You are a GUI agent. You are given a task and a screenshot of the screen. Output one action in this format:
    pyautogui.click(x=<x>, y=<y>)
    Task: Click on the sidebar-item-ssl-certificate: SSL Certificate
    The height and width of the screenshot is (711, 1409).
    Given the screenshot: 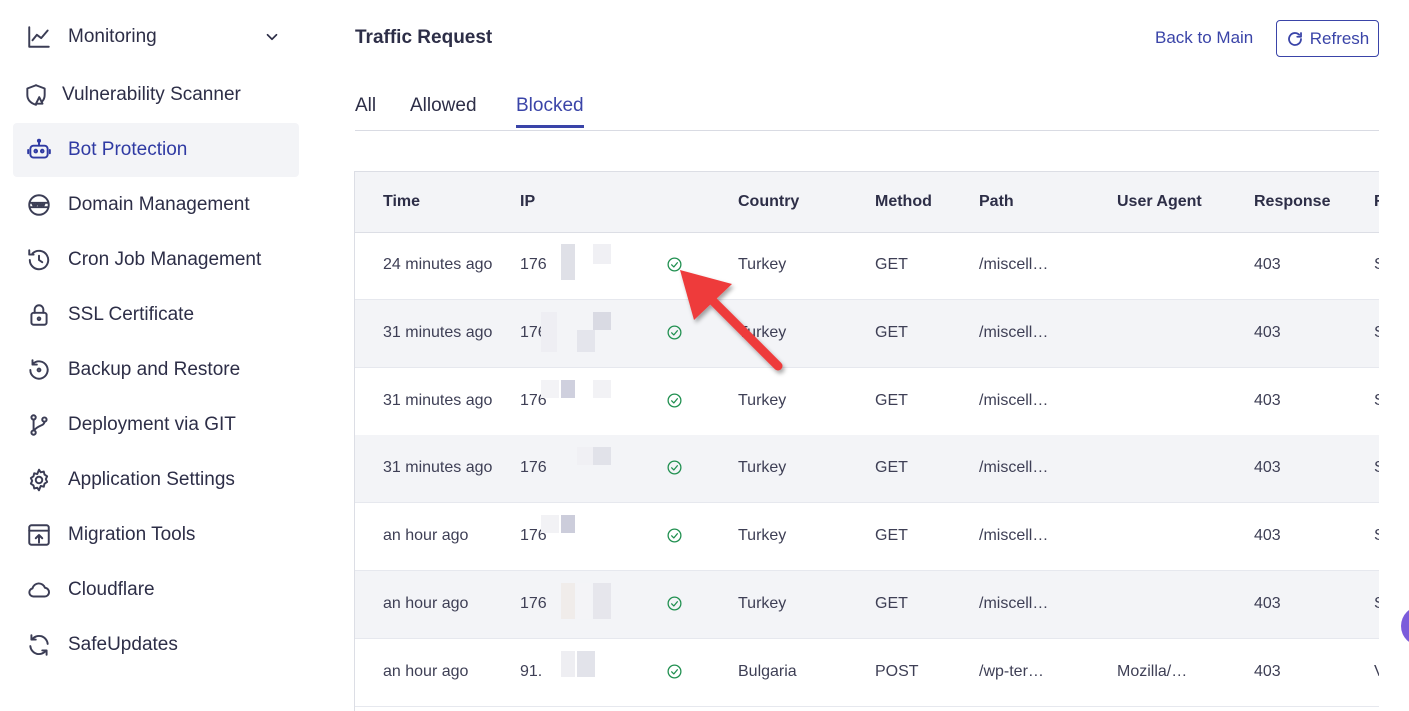 What is the action you would take?
    pyautogui.click(x=156, y=315)
    